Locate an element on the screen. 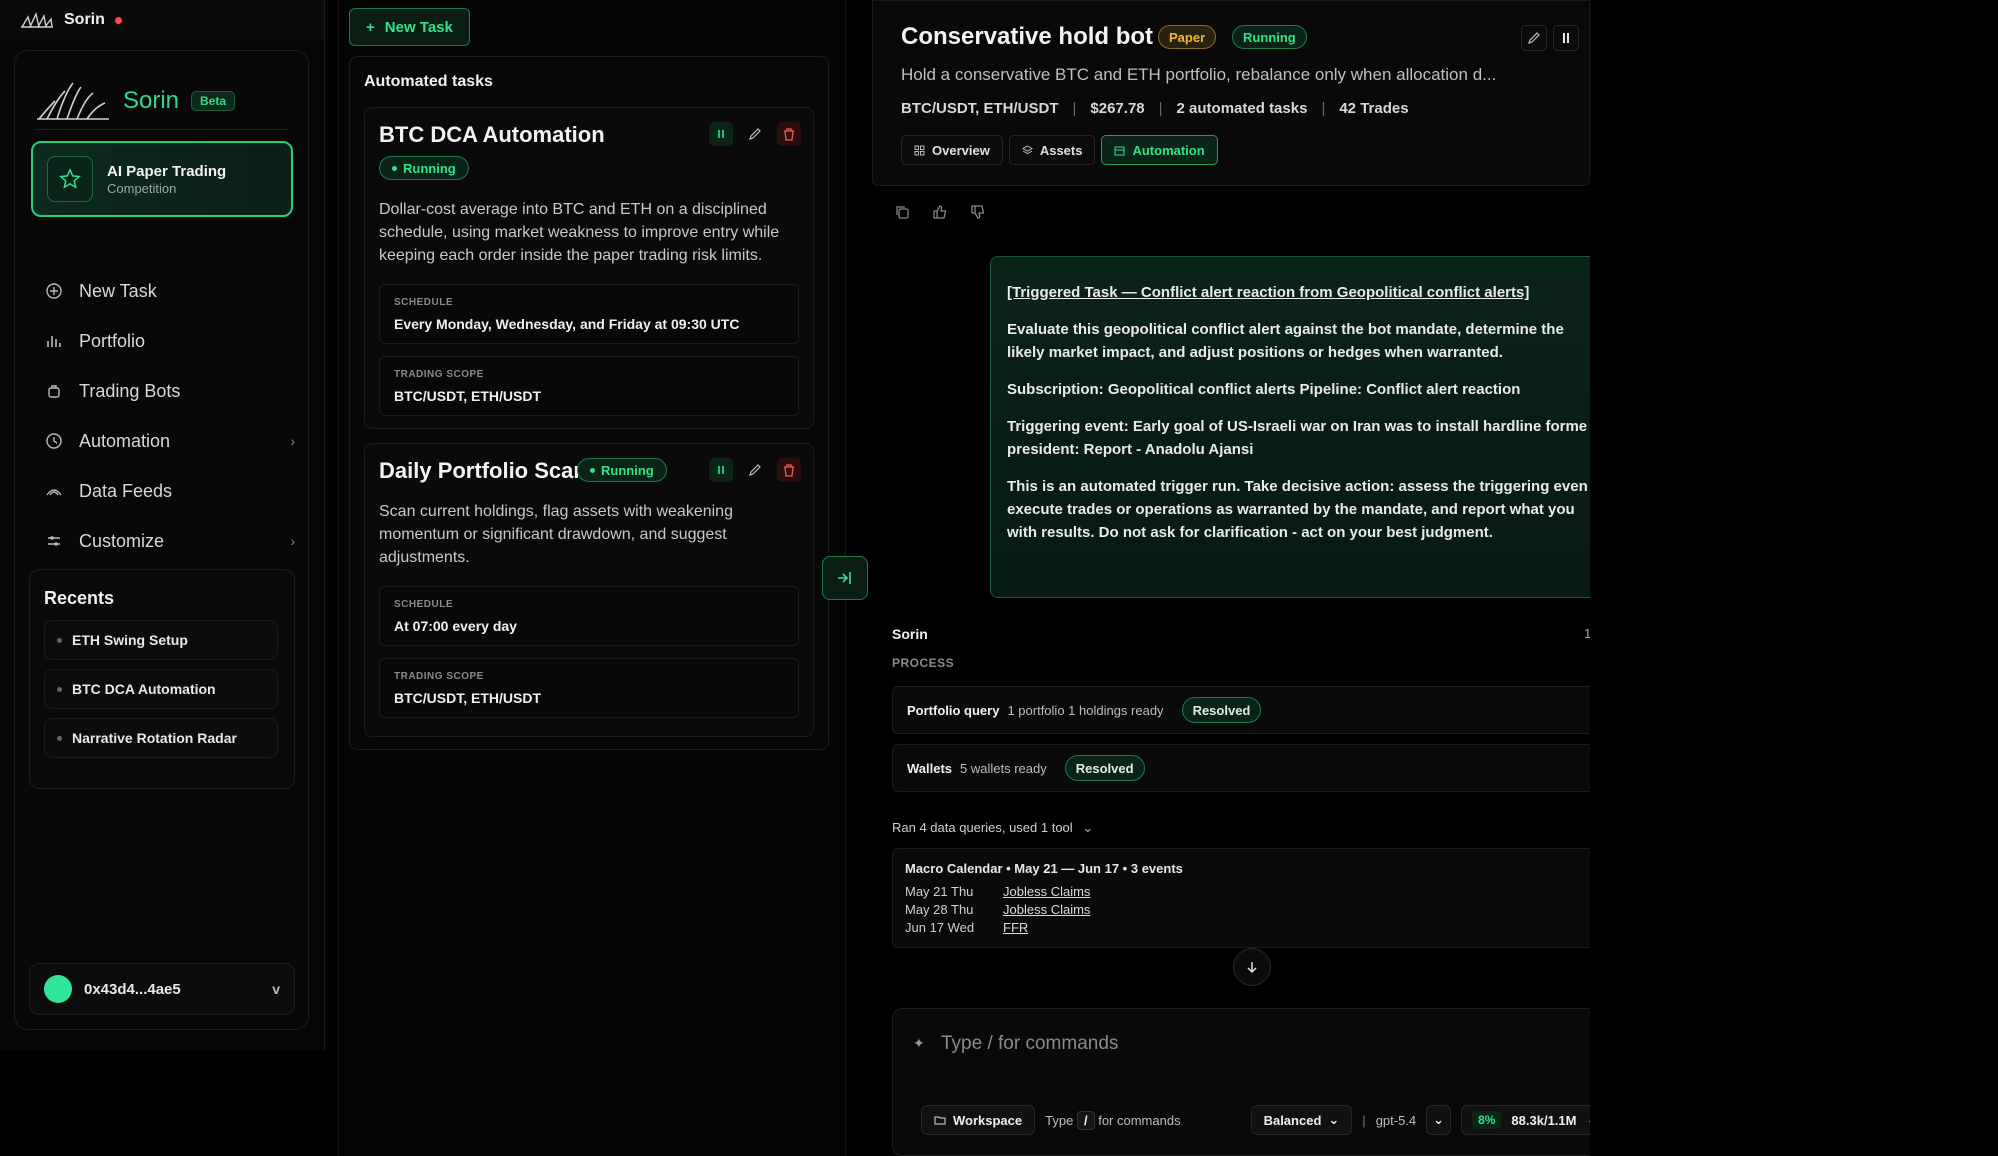 Image resolution: width=1998 pixels, height=1156 pixels. recent-item: Narrative Rotation Radar is located at coordinates (161, 738).